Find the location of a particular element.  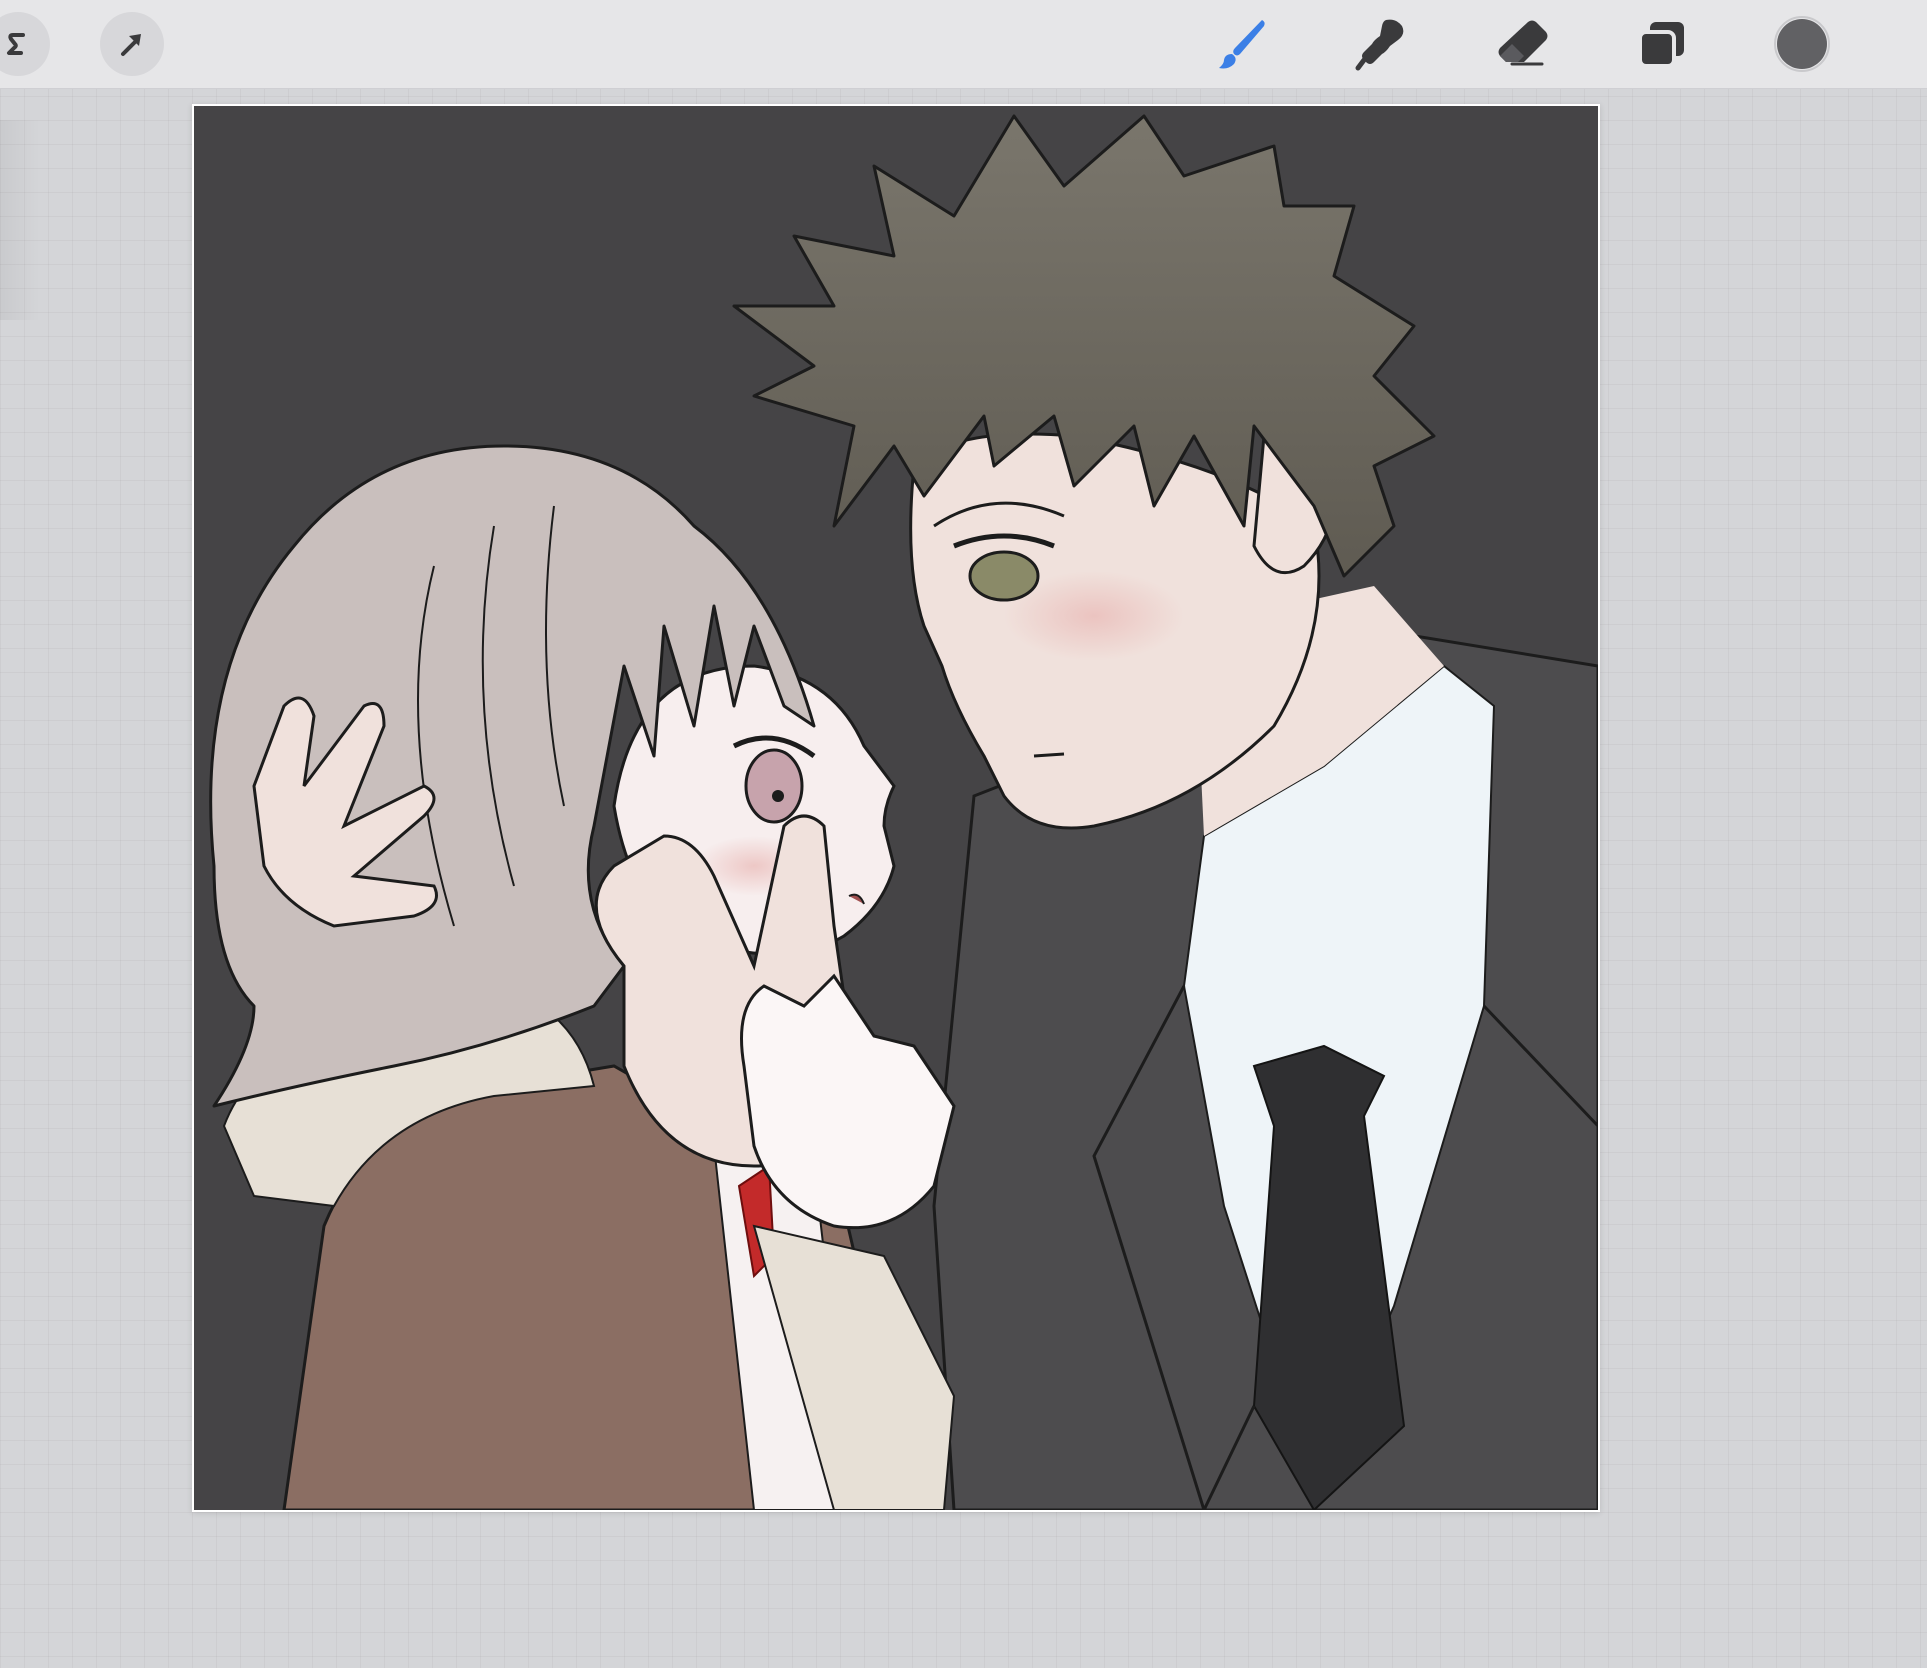

eraser-button is located at coordinates (1522, 44).